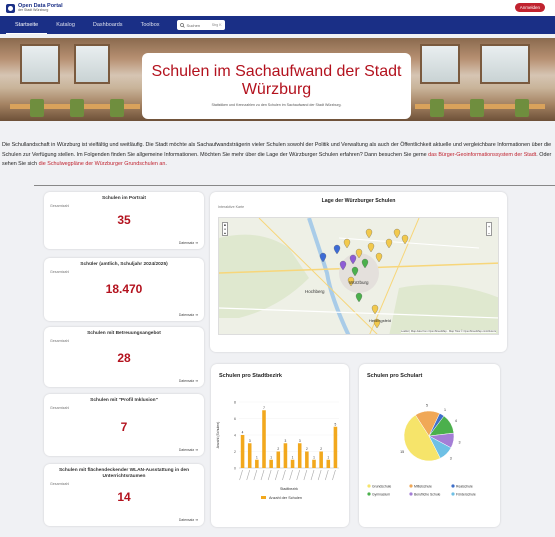  I want to click on zoom-in-button: +, so click(489, 226).